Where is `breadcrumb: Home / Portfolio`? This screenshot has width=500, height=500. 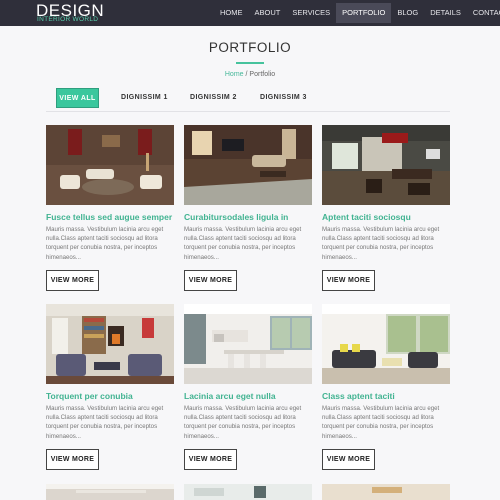
breadcrumb: Home / Portfolio is located at coordinates (250, 74).